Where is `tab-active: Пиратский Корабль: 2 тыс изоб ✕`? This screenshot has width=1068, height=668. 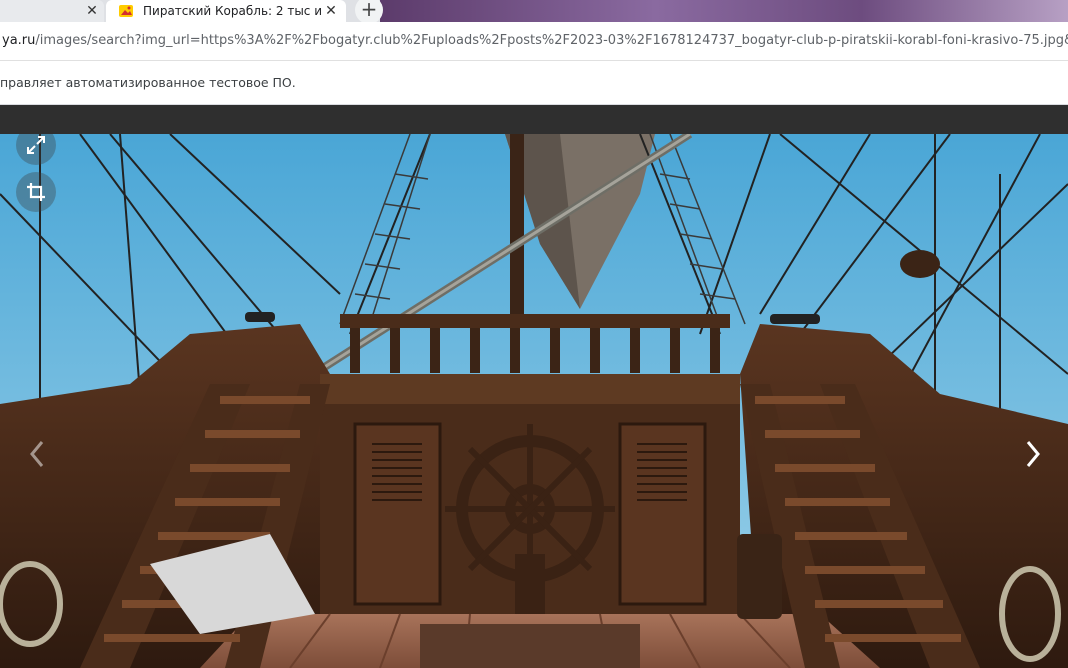
tab-active: Пиратский Корабль: 2 тыс изоб ✕ is located at coordinates (226, 11).